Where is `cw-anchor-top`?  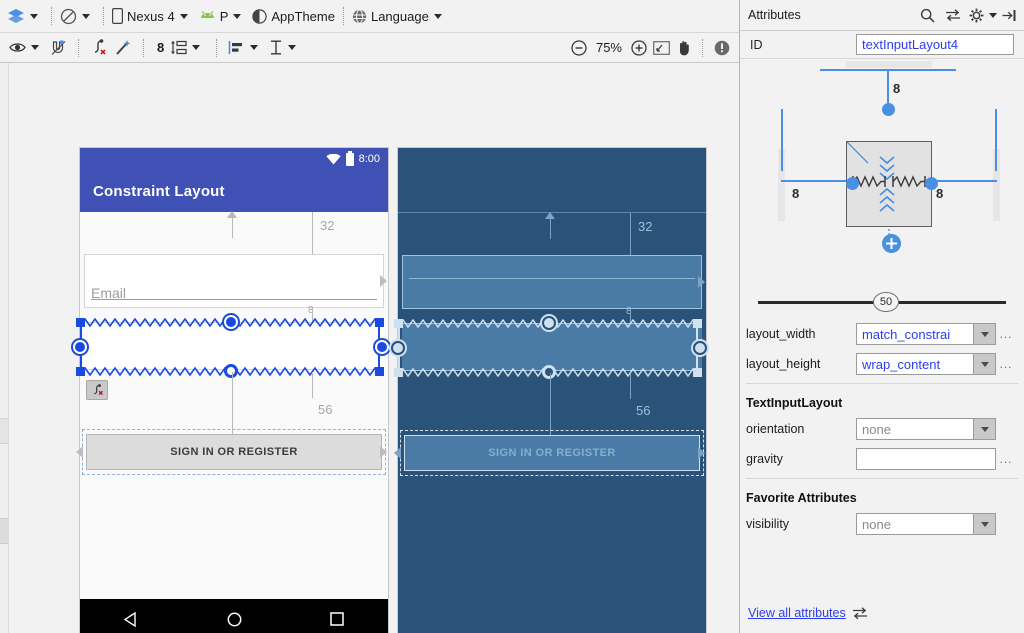 cw-anchor-top is located at coordinates (888, 109).